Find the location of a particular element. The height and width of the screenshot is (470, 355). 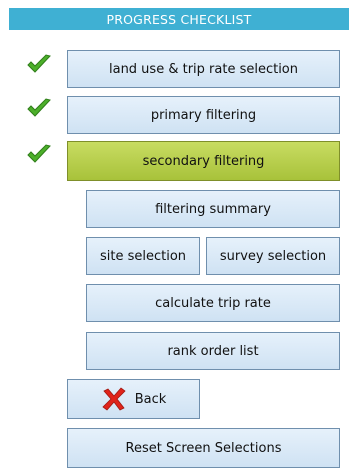

secondary-filtering-button: secondary filtering is located at coordinates (203, 161).